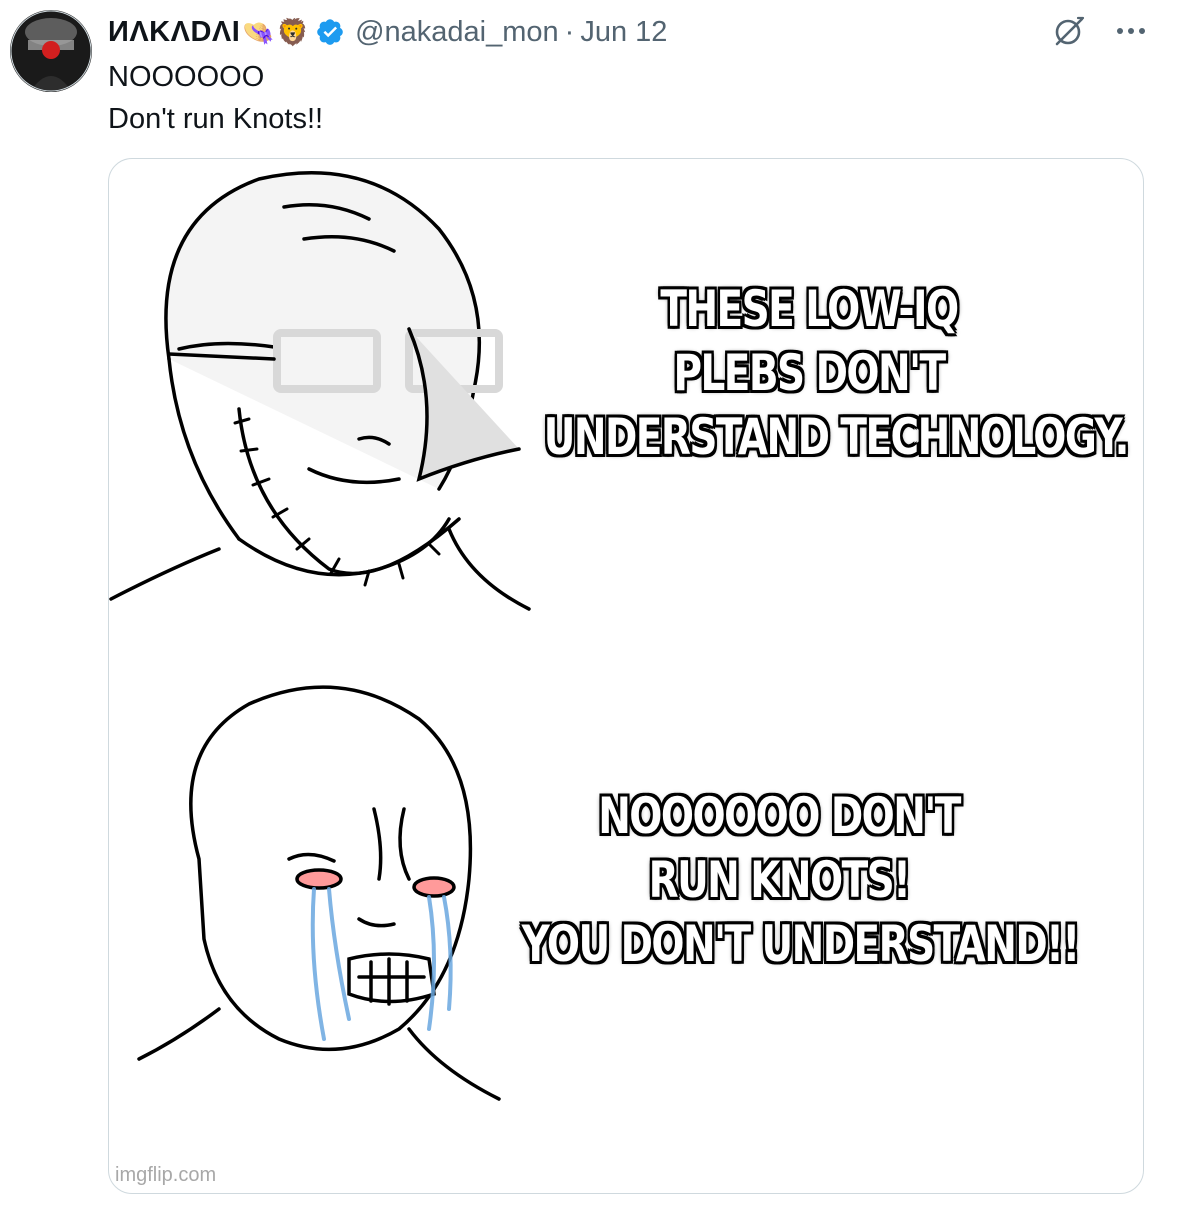 The image size is (1186, 1215). I want to click on tweet-header: ИΛKΛDΛI 👒 🦁 @nakadai_mon · Jun 12, so click(387, 32).